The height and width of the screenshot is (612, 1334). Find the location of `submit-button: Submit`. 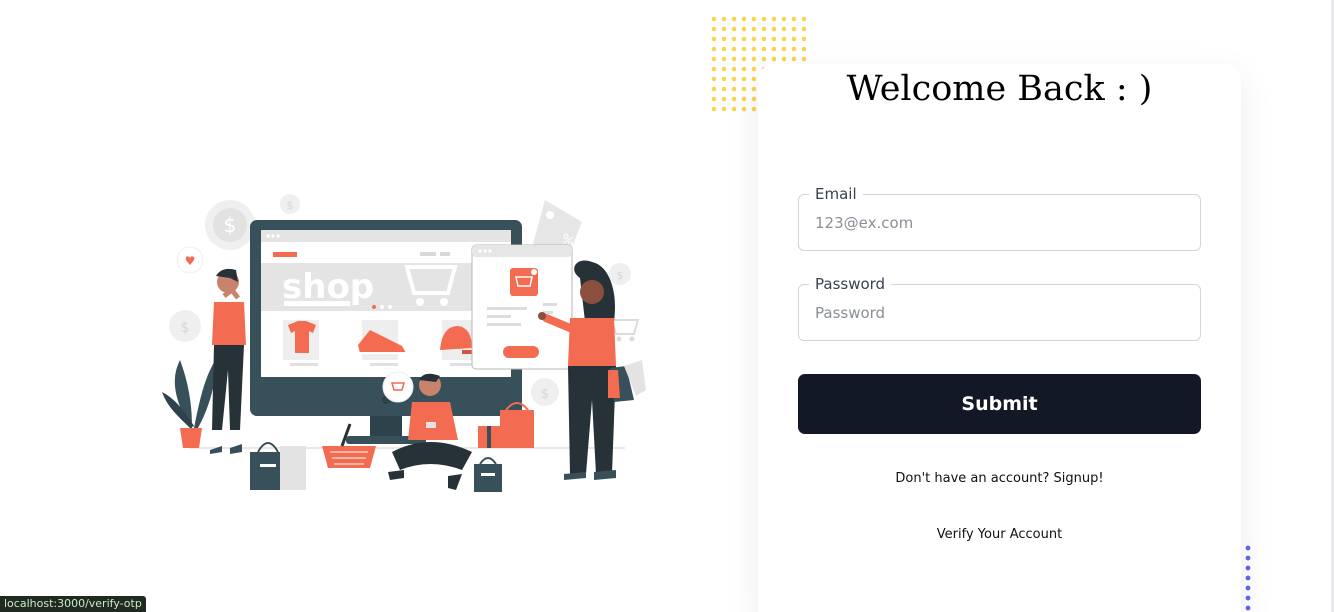

submit-button: Submit is located at coordinates (999, 404).